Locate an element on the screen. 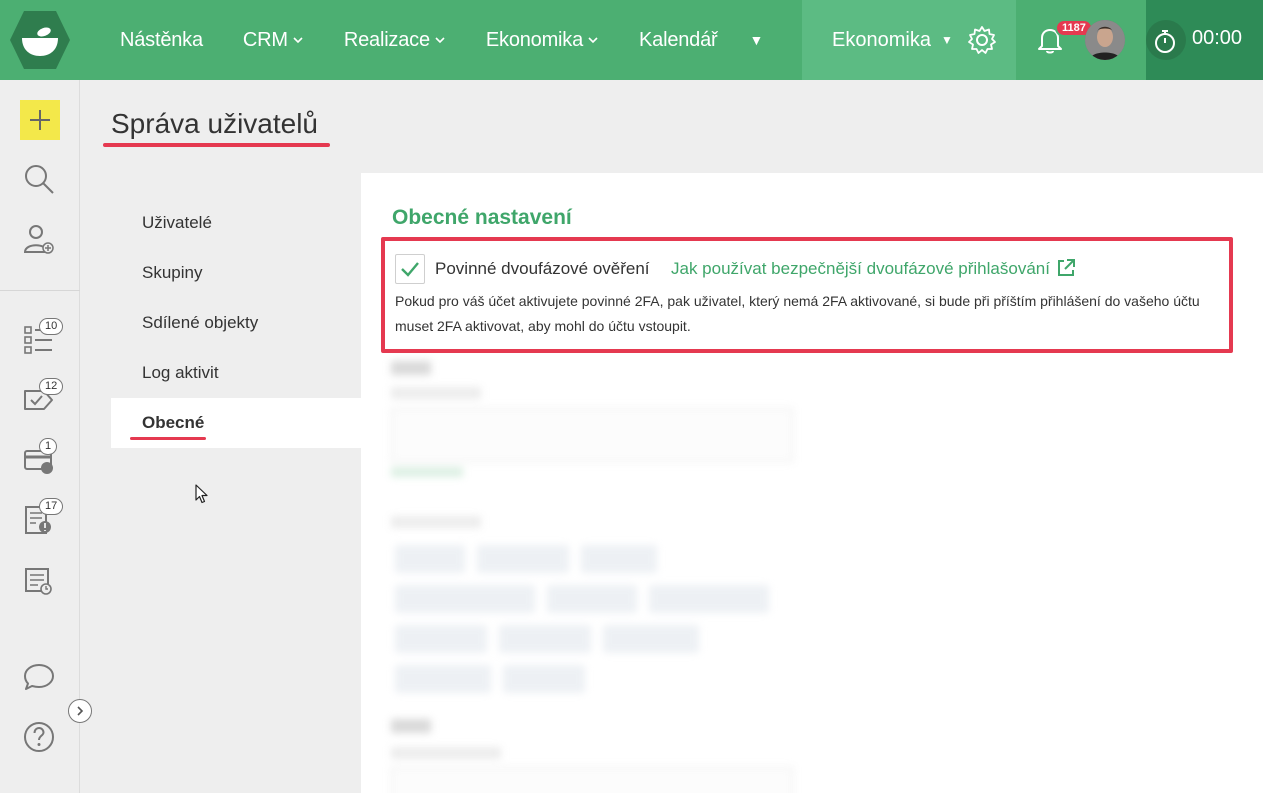 The height and width of the screenshot is (793, 1263). nav-kalendar: Kalendář is located at coordinates (678, 40).